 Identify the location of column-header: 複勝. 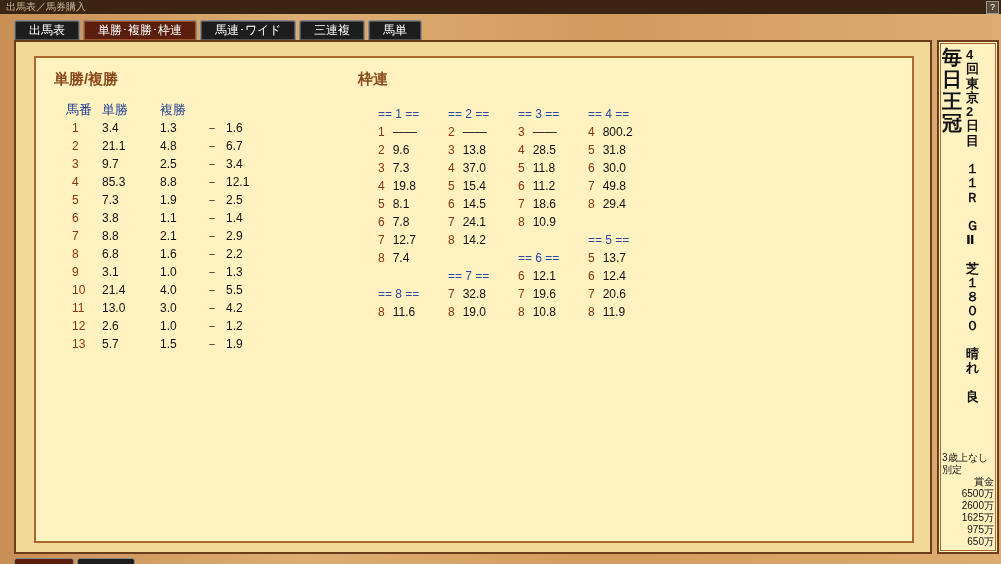
(173, 110).